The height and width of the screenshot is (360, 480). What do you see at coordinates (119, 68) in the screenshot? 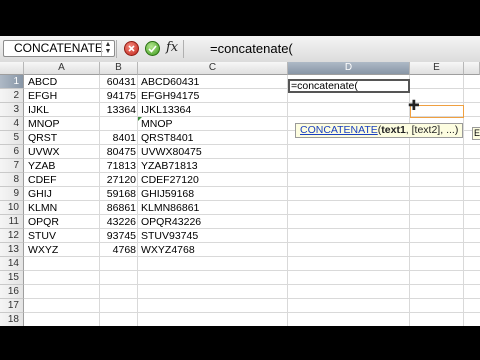
I see `column-header-b: B` at bounding box center [119, 68].